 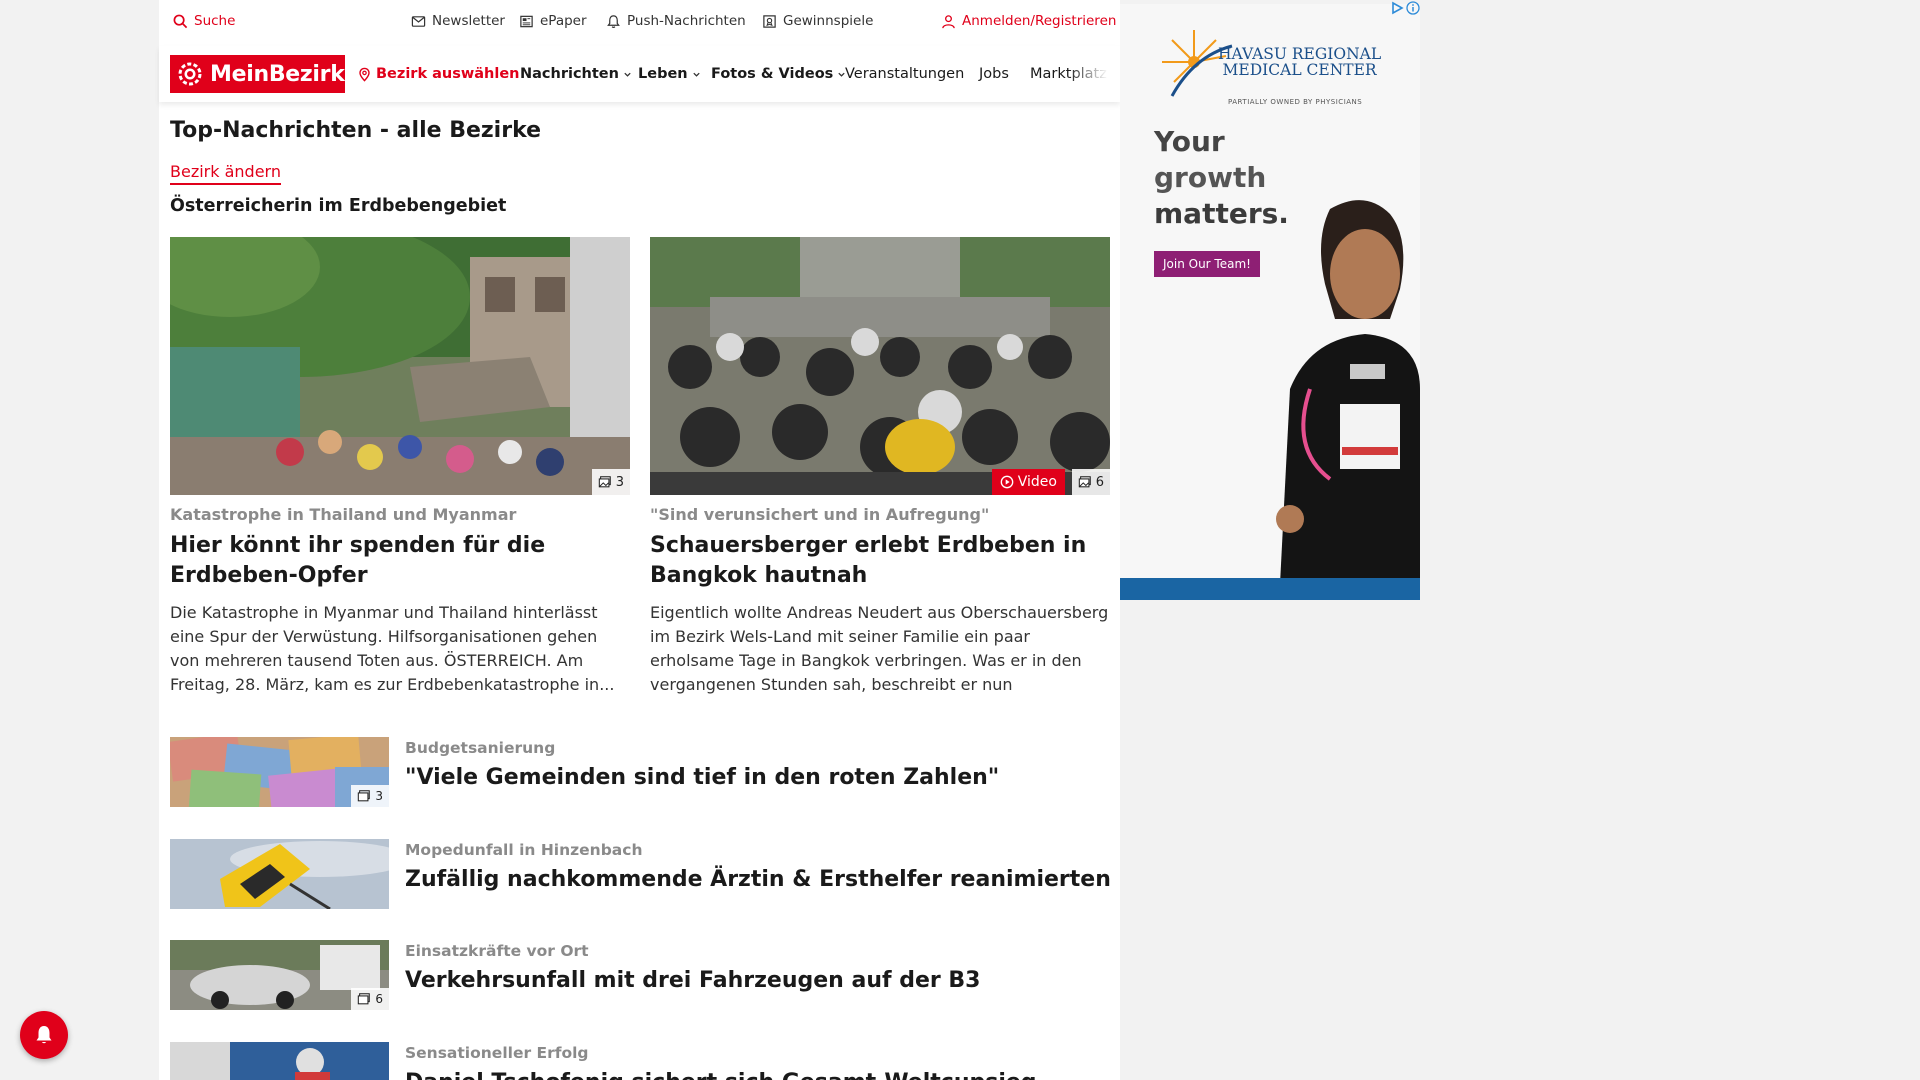 What do you see at coordinates (1189, 141) in the screenshot?
I see `ad-headline-line: Your` at bounding box center [1189, 141].